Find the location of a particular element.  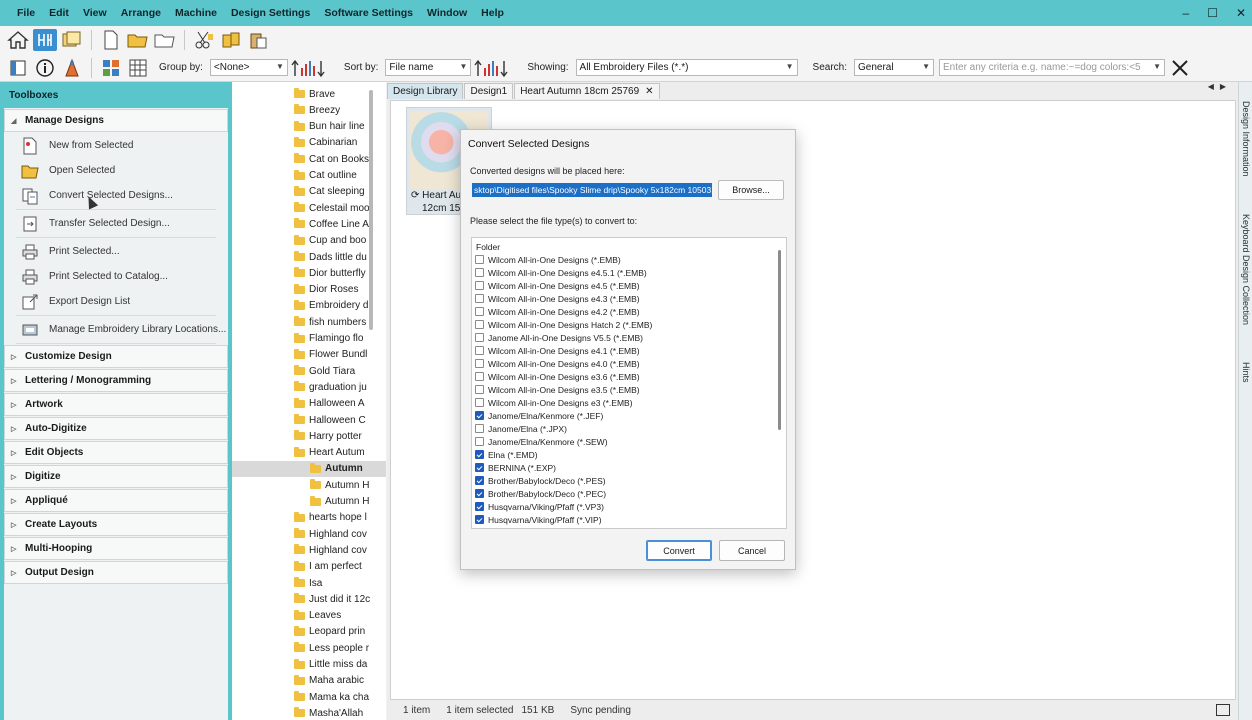

folder-item: Highland cov is located at coordinates (309, 550).